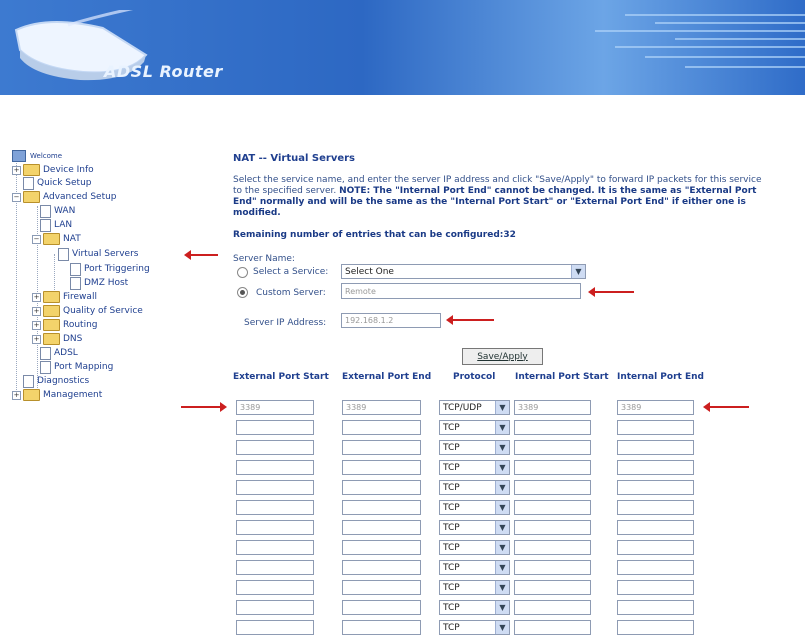 This screenshot has height=635, width=805. Describe the element at coordinates (53, 170) in the screenshot. I see `tree-device-info: + Device Info` at that location.